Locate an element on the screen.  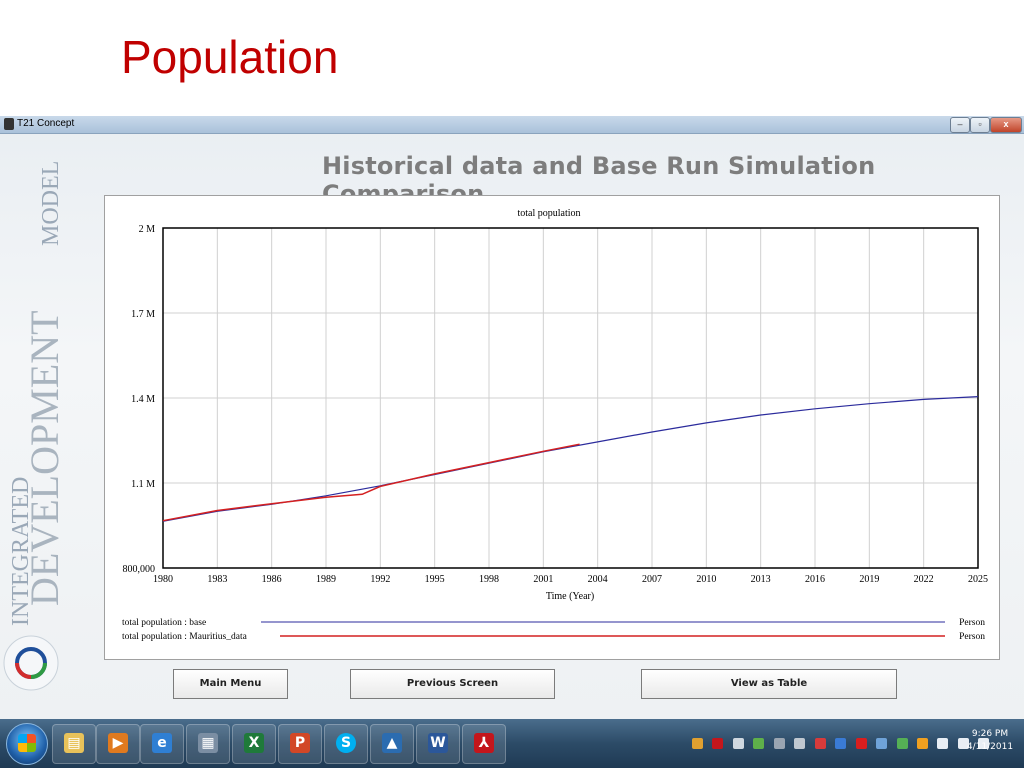
play-icon: ▶ is located at coordinates (118, 743).